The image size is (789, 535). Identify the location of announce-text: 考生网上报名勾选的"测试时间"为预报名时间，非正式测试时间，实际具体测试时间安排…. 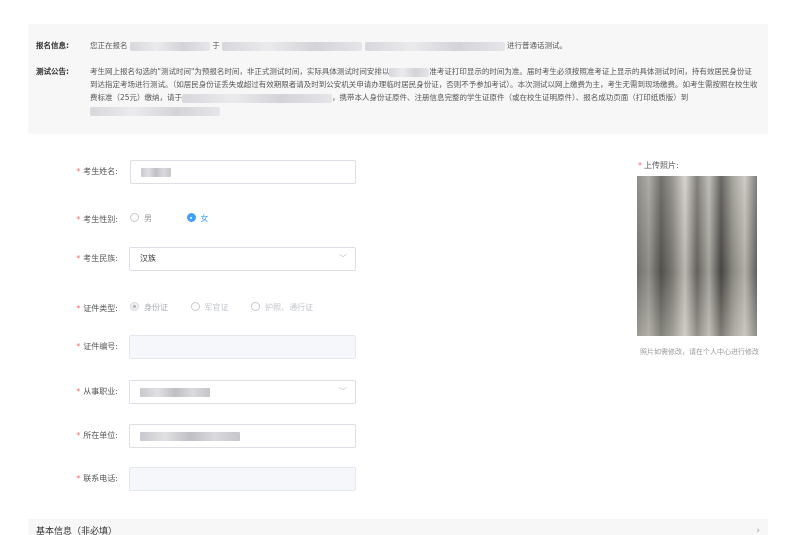
(424, 91).